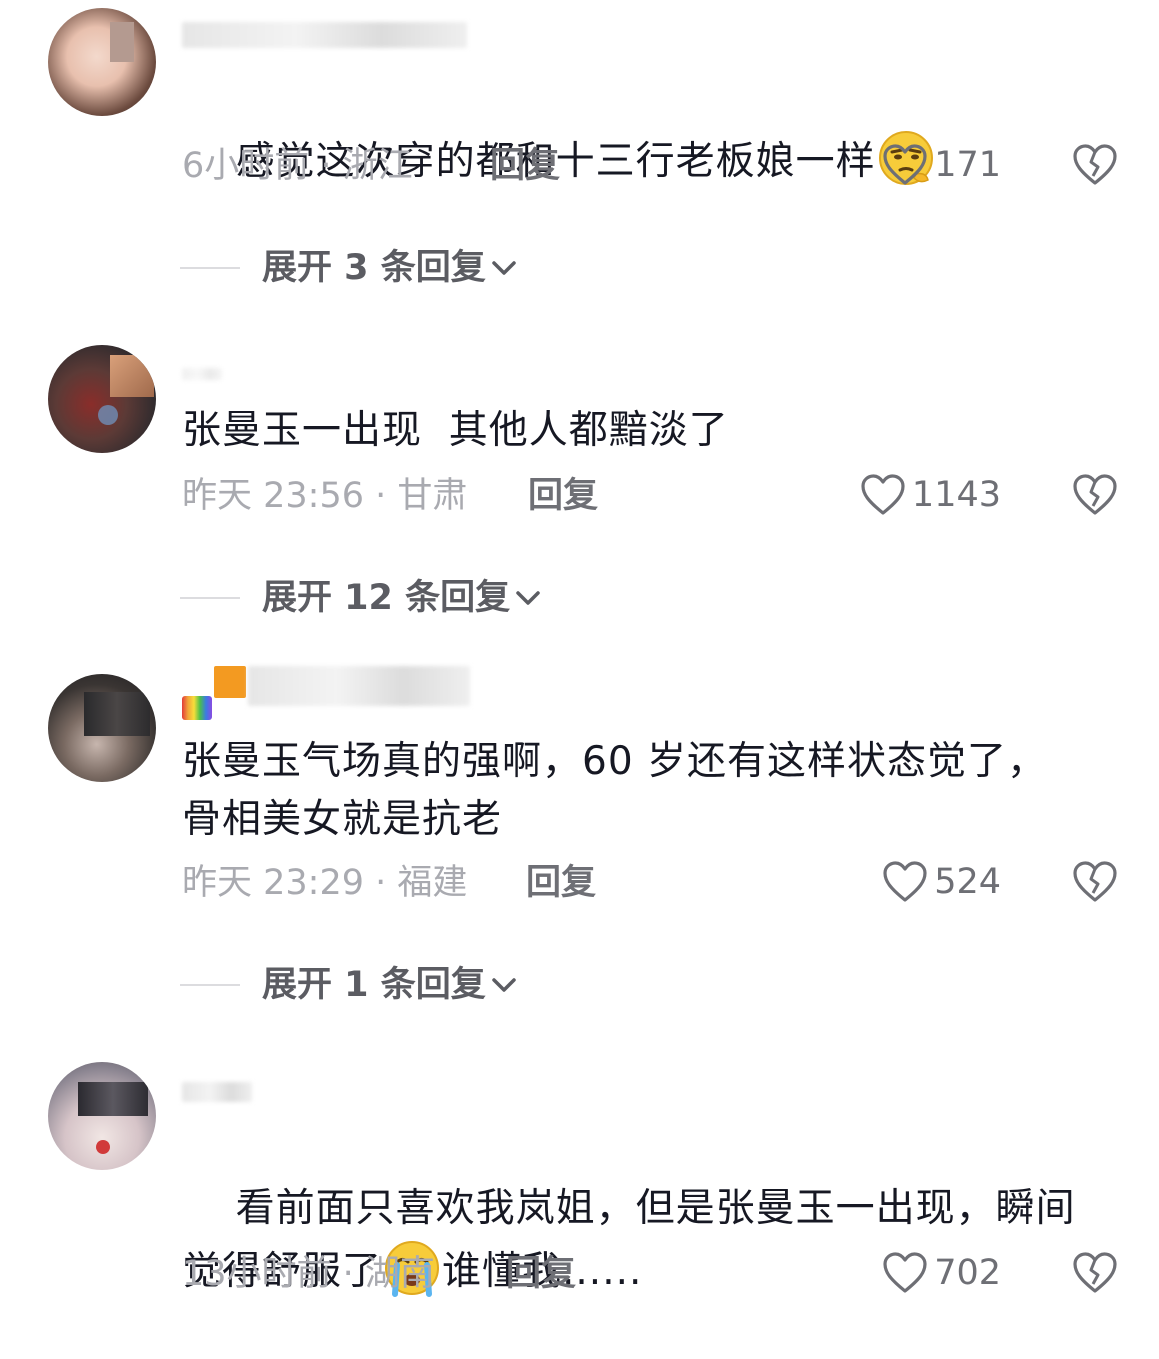 The height and width of the screenshot is (1359, 1159). Describe the element at coordinates (308, 1274) in the screenshot. I see `comment-meta: 13小时前 · 湖南` at that location.